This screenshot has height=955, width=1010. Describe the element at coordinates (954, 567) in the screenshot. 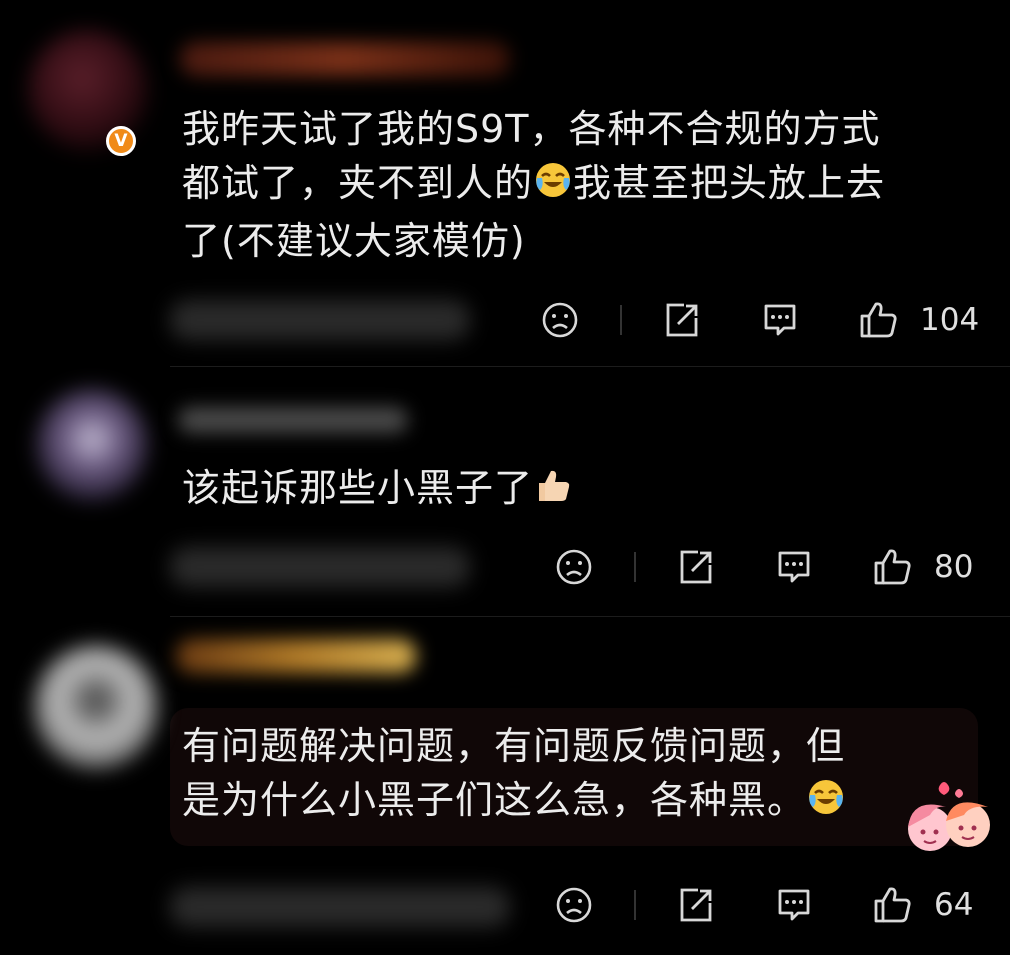

I see `like-count: 80` at that location.